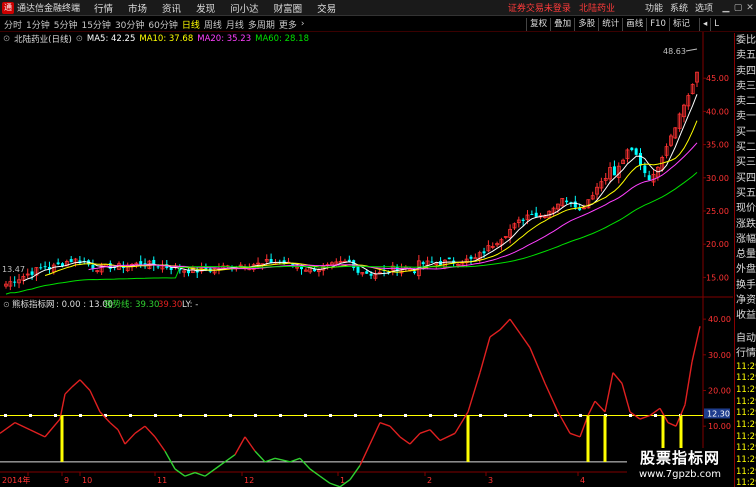 The height and width of the screenshot is (487, 756). Describe the element at coordinates (745, 353) in the screenshot. I see `panel-tab: 行情` at that location.